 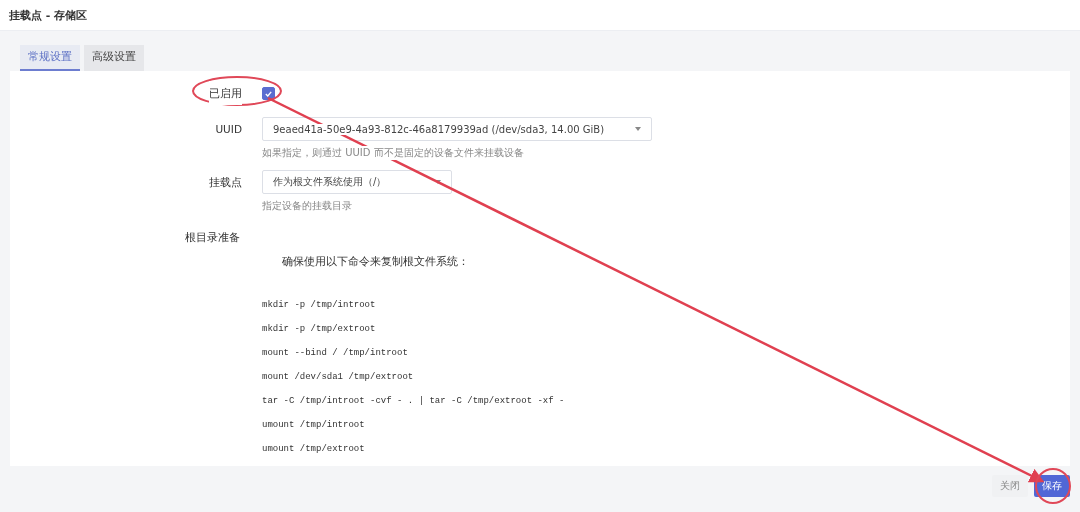 I want to click on annotation-circle, so click(x=1053, y=486).